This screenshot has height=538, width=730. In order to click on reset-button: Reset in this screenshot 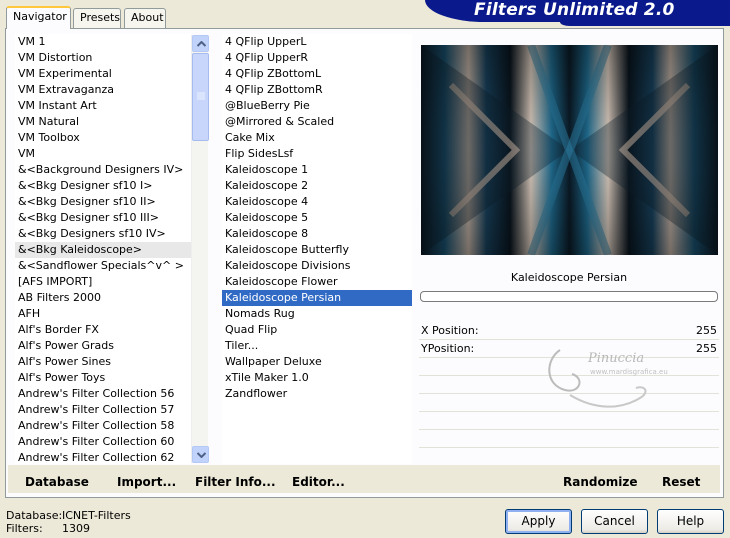, I will do `click(681, 482)`.